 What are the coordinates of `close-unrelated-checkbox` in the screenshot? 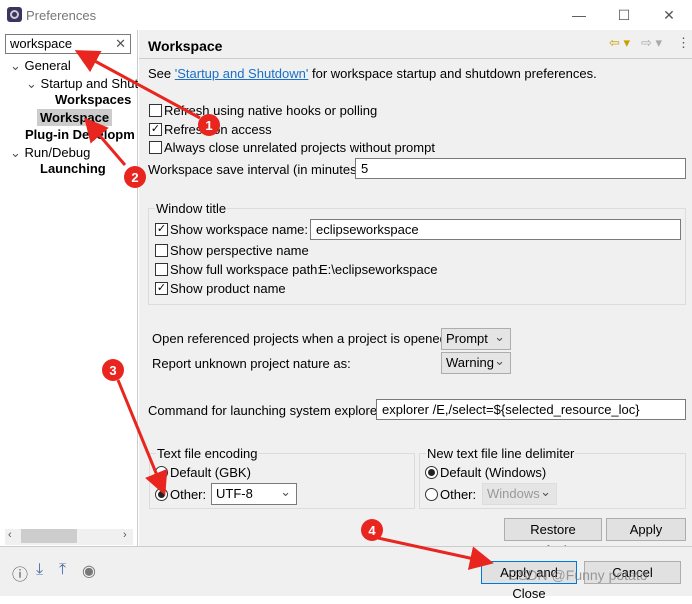 It's located at (155, 147).